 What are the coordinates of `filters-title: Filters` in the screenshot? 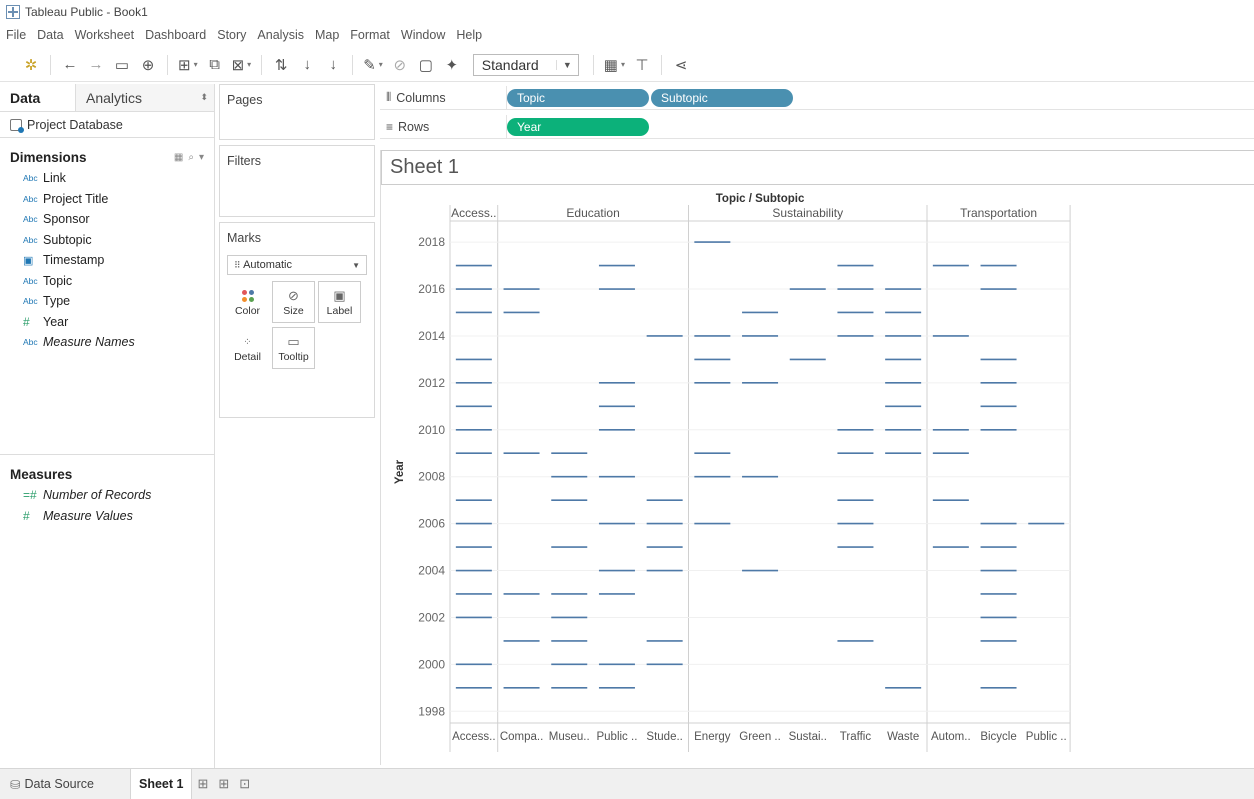 It's located at (244, 161).